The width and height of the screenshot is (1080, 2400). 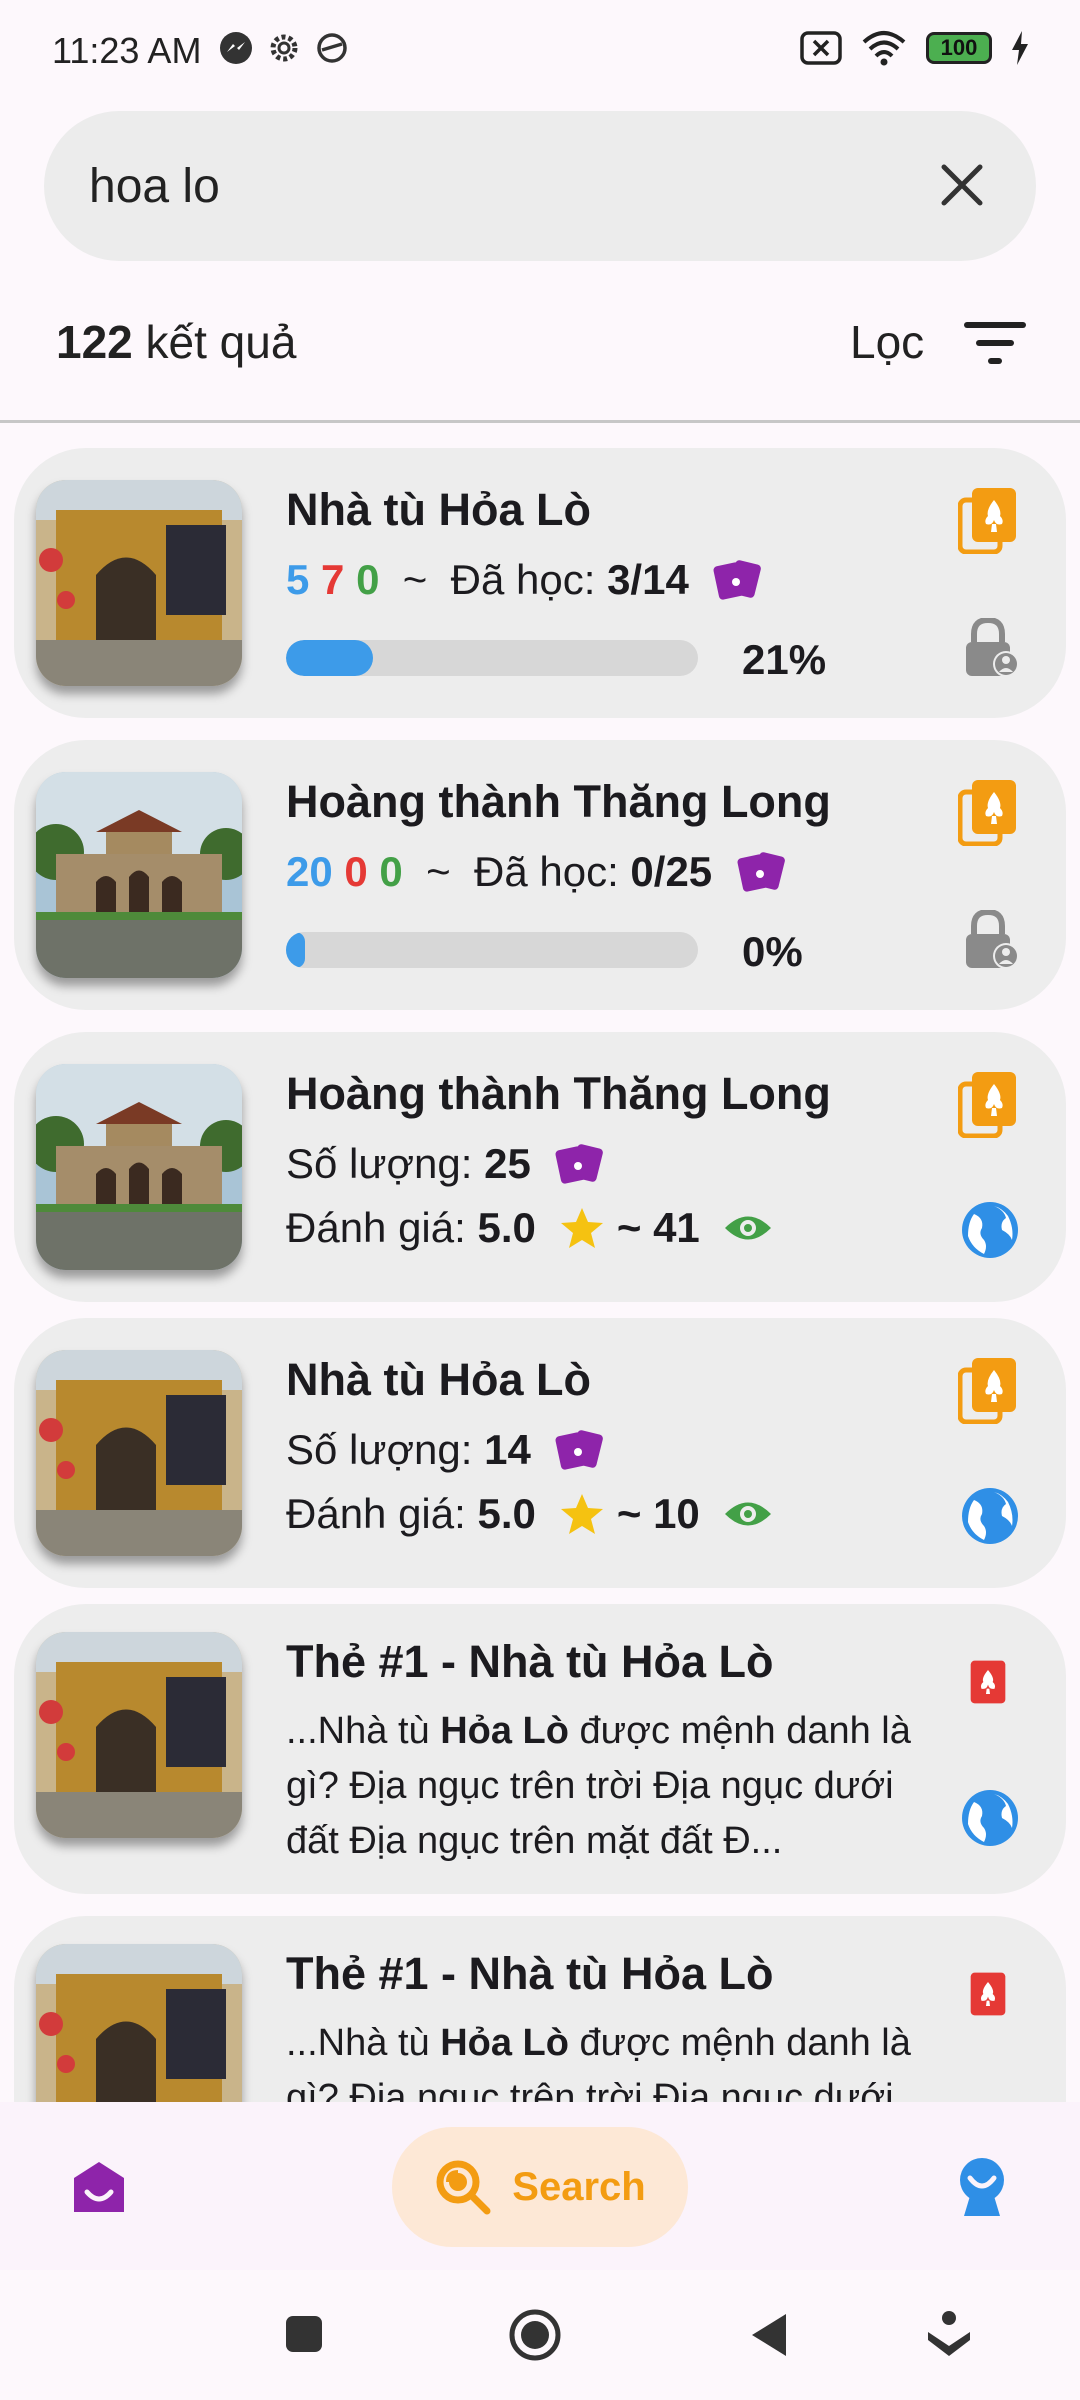 What do you see at coordinates (772, 951) in the screenshot?
I see `progress-percent: 0%` at bounding box center [772, 951].